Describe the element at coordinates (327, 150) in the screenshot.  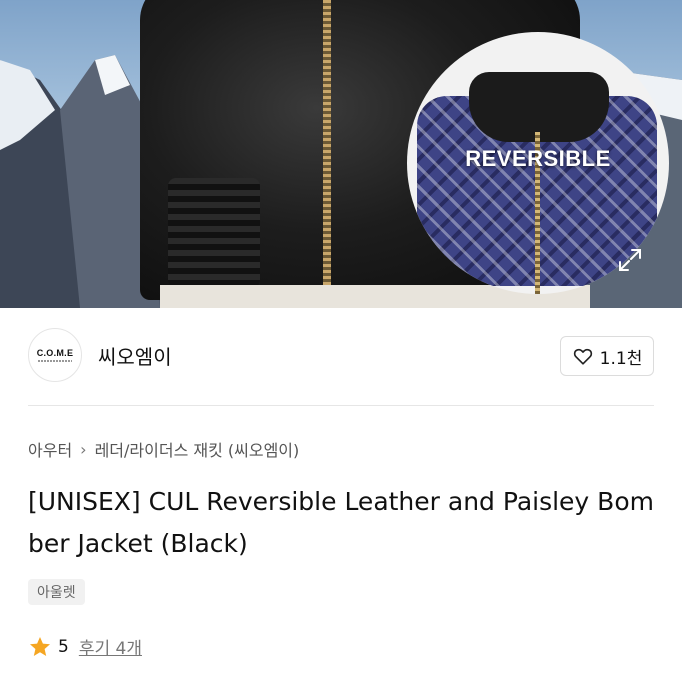
I see `jacket-zipper` at that location.